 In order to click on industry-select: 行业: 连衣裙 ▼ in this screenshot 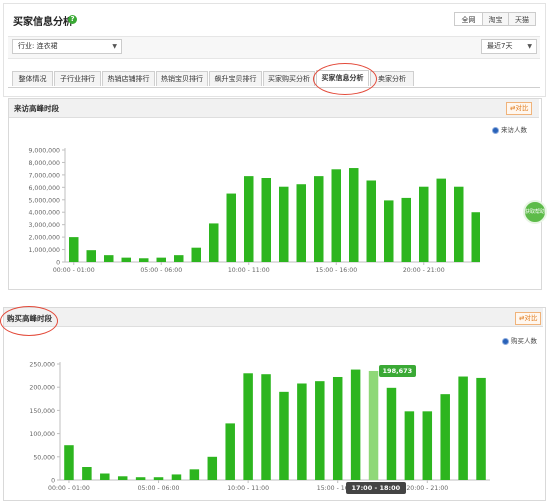, I will do `click(67, 46)`.